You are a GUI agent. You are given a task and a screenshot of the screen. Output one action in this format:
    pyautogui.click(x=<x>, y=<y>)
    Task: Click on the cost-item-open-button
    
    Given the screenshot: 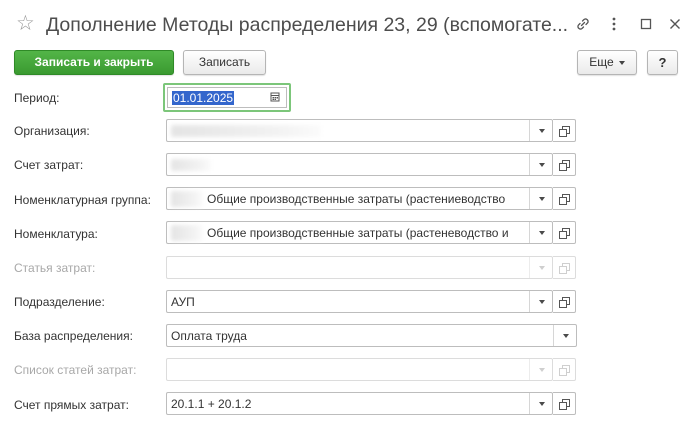 What is the action you would take?
    pyautogui.click(x=564, y=267)
    